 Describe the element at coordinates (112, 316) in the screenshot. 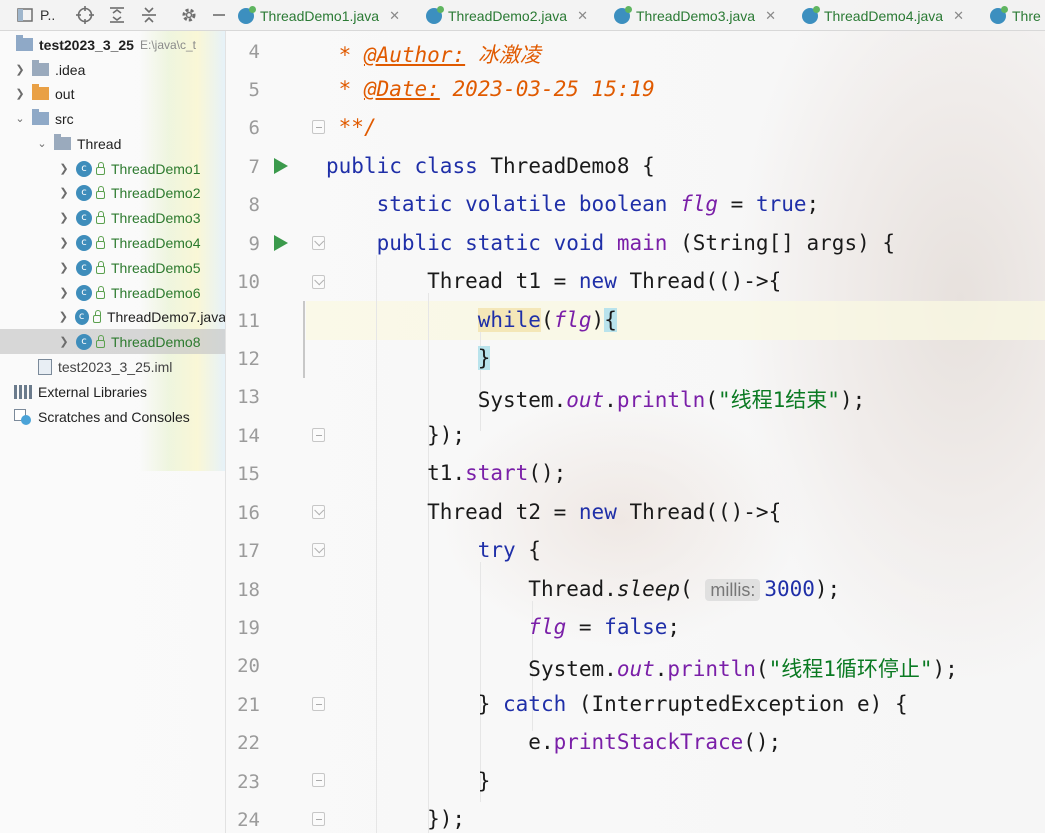

I see `tree-item-class: ❯ c ThreadDemo7.java` at that location.